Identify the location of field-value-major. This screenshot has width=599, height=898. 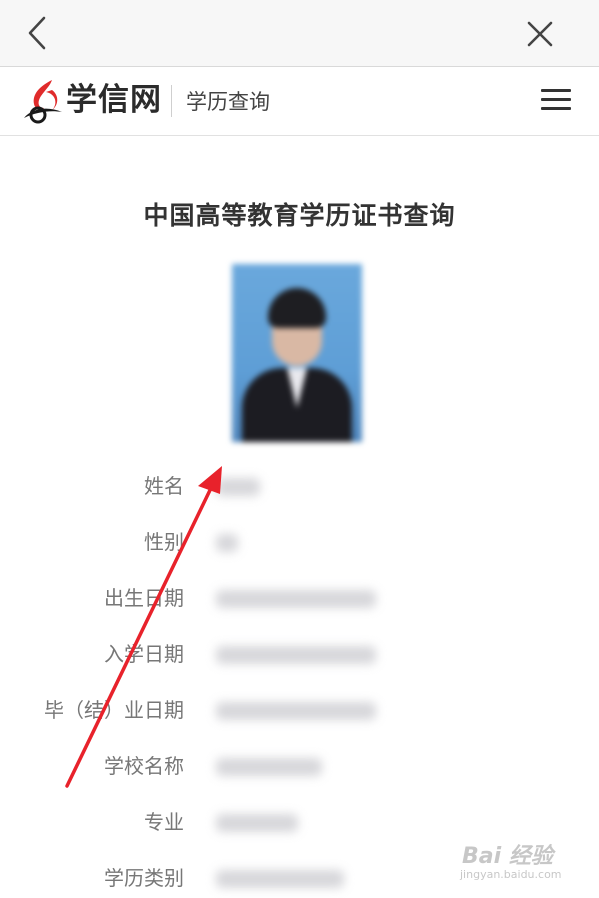
(257, 823).